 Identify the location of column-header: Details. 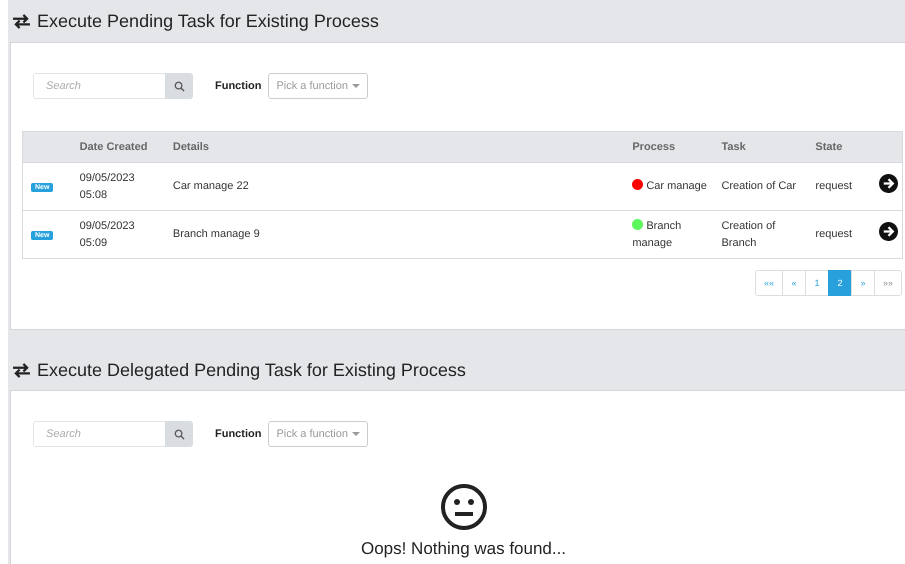
(398, 147).